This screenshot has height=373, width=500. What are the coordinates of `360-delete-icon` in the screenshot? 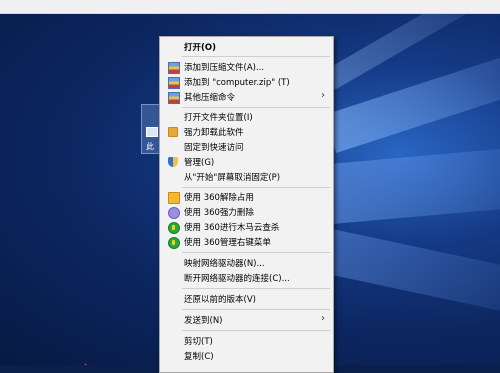 It's located at (174, 213).